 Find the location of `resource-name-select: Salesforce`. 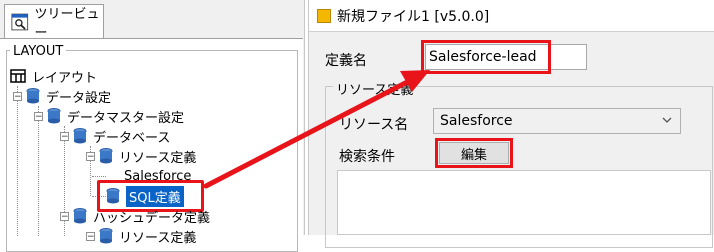

resource-name-select: Salesforce is located at coordinates (557, 121).